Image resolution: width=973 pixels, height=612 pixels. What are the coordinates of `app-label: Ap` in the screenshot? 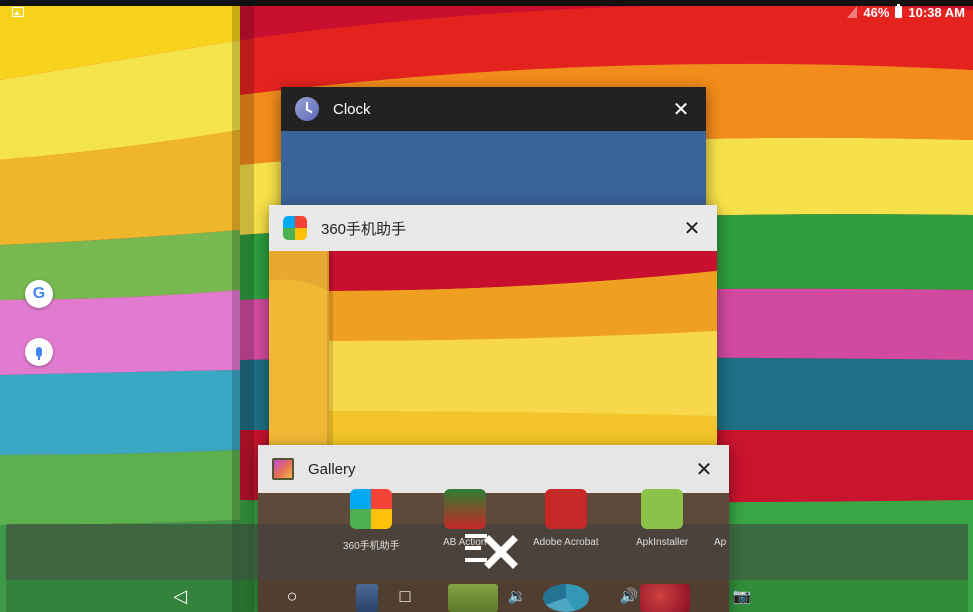 It's located at (720, 542).